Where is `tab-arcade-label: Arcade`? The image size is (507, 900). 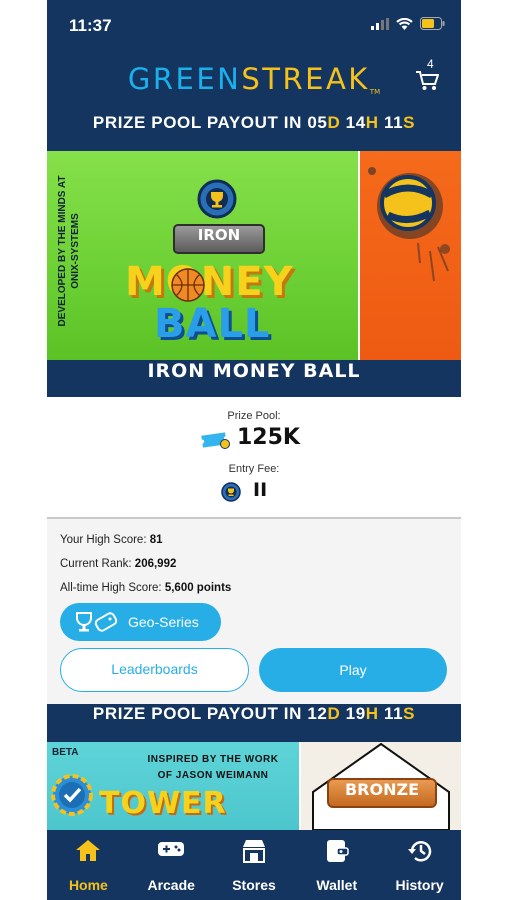
tab-arcade-label: Arcade is located at coordinates (171, 885).